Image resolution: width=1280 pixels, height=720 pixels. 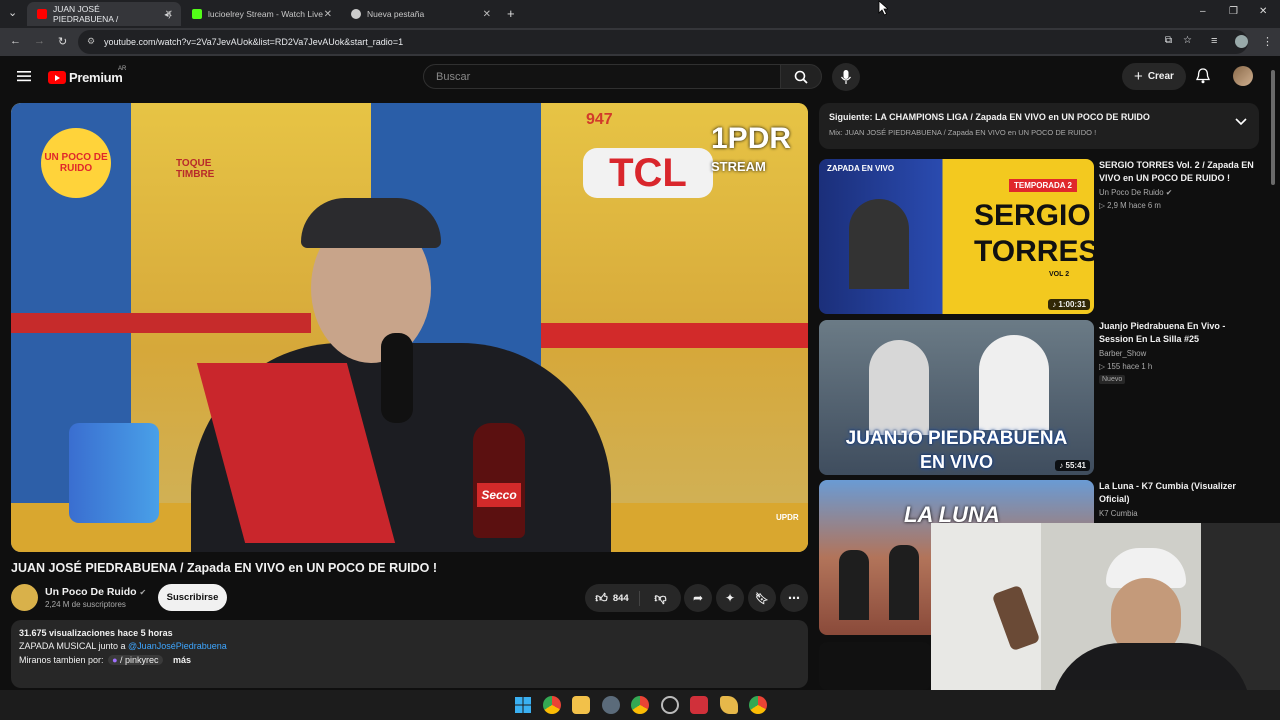 What do you see at coordinates (96, 633) in the screenshot?
I see `view-stats: 31.675 visualizaciones hace 5 horas` at bounding box center [96, 633].